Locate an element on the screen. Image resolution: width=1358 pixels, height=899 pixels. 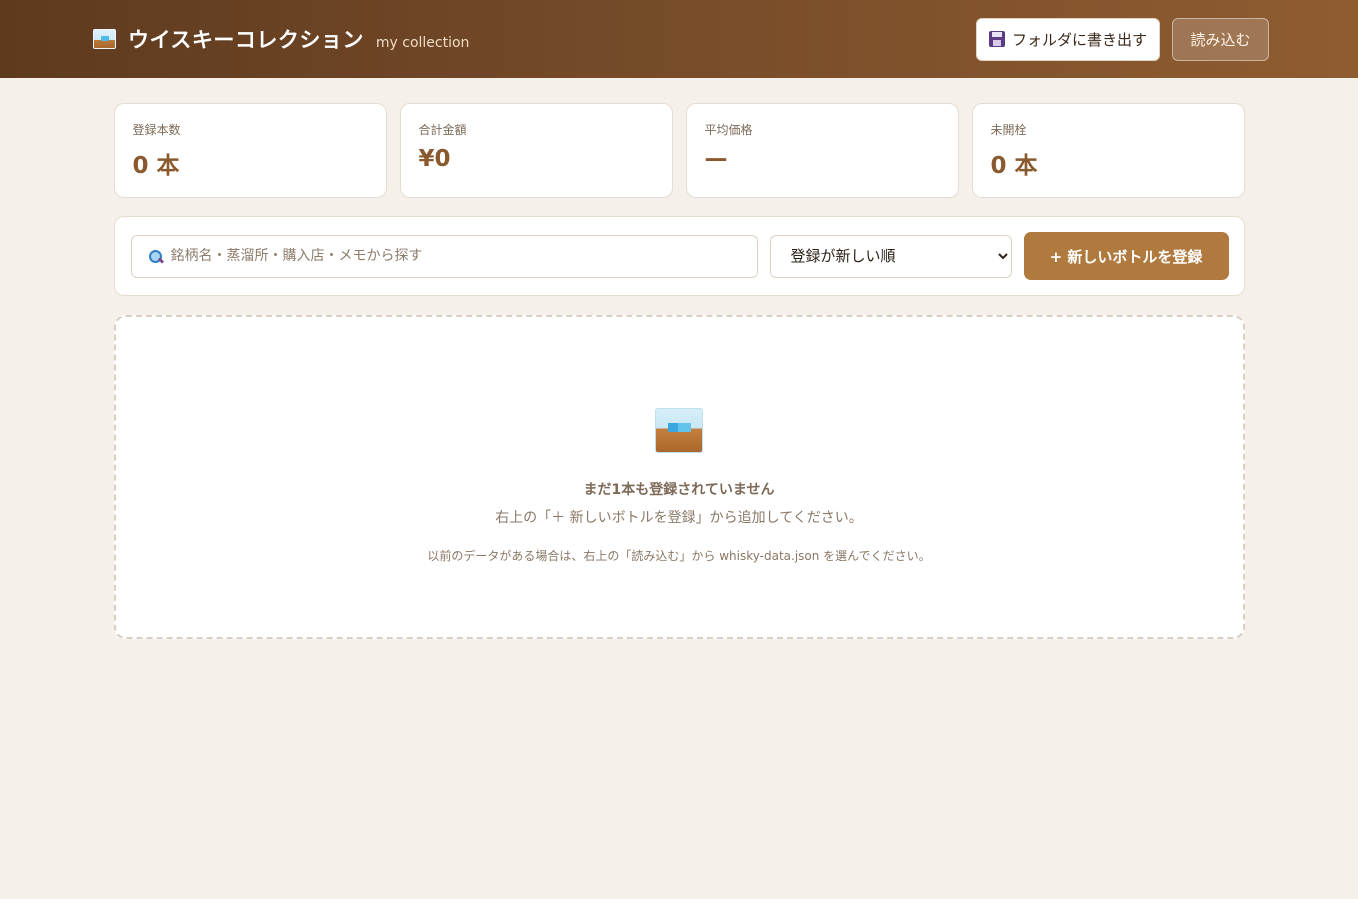
stat-label: 合計金額 is located at coordinates (442, 130).